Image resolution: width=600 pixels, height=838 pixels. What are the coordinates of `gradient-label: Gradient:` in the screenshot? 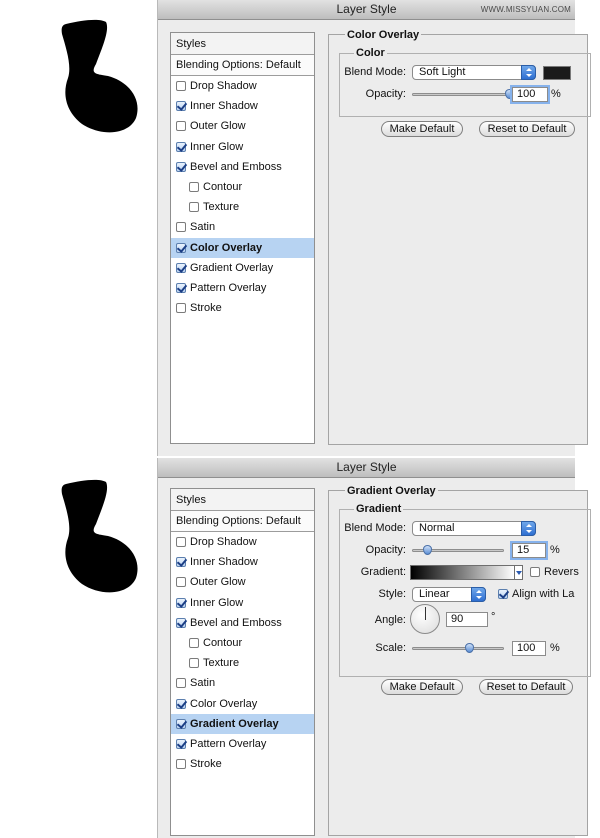 It's located at (383, 572).